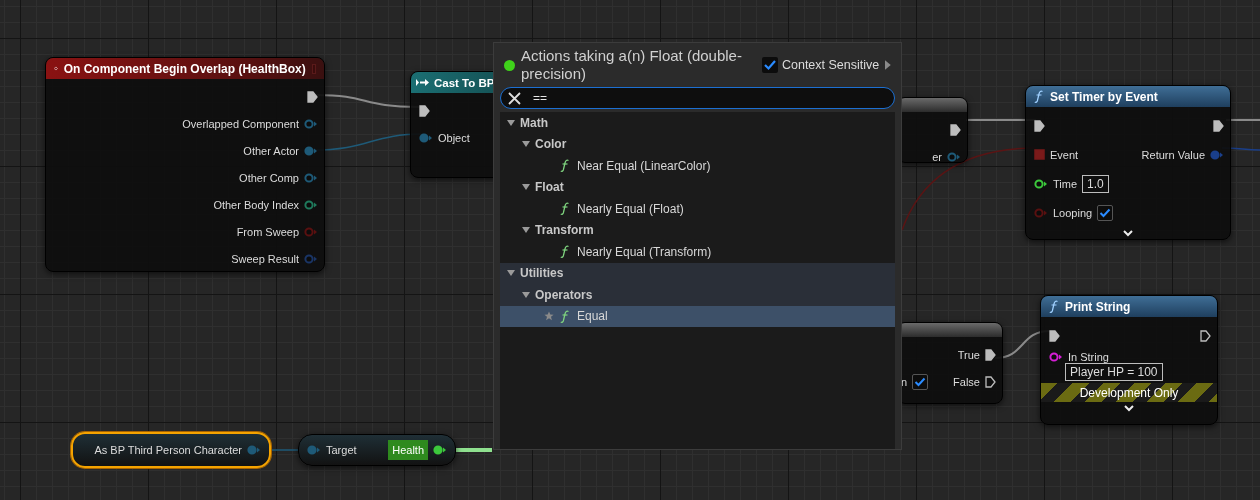 The image size is (1260, 500). What do you see at coordinates (1129, 360) in the screenshot?
I see `graph-node: Print String In String Player HP = 100 Development Only` at bounding box center [1129, 360].